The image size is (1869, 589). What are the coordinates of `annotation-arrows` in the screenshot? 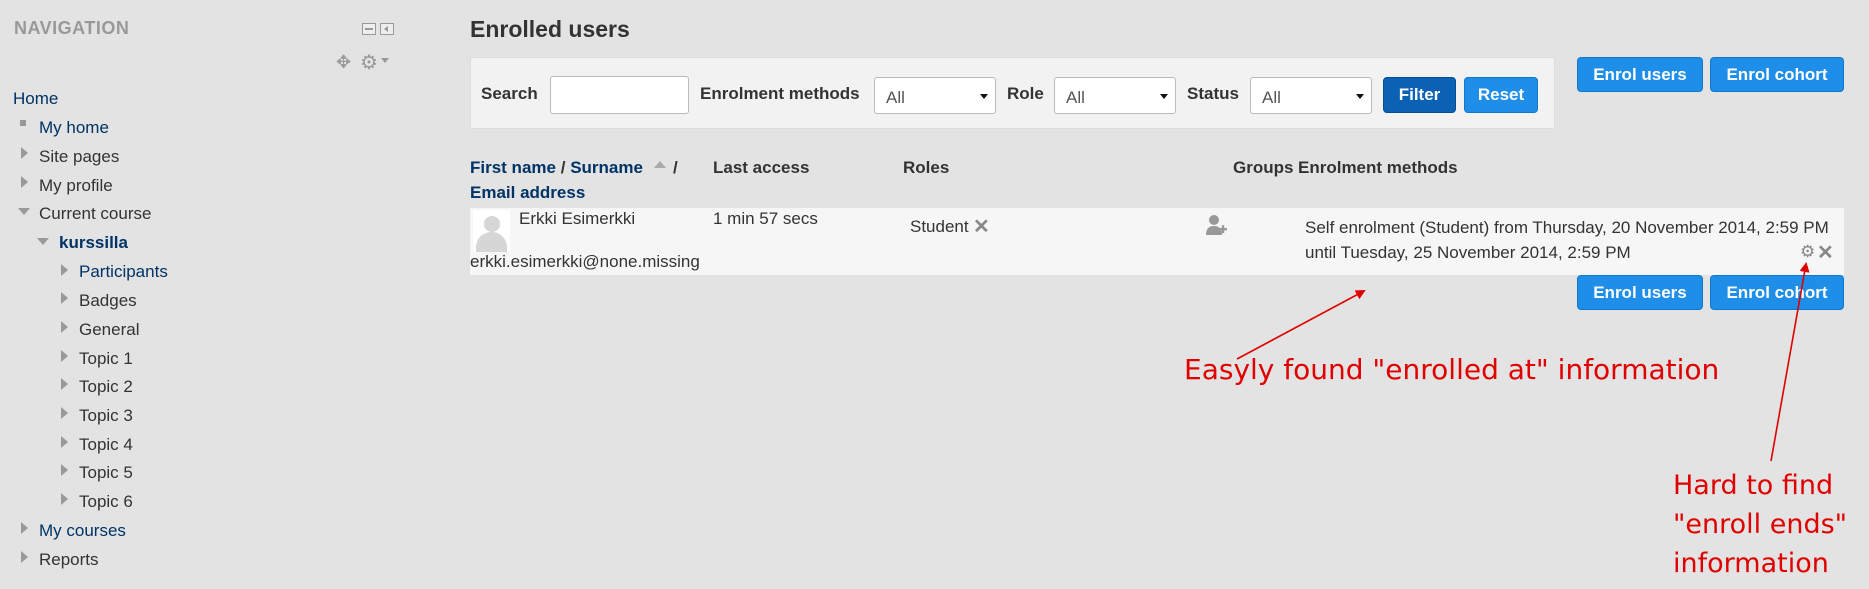 It's located at (1523, 362).